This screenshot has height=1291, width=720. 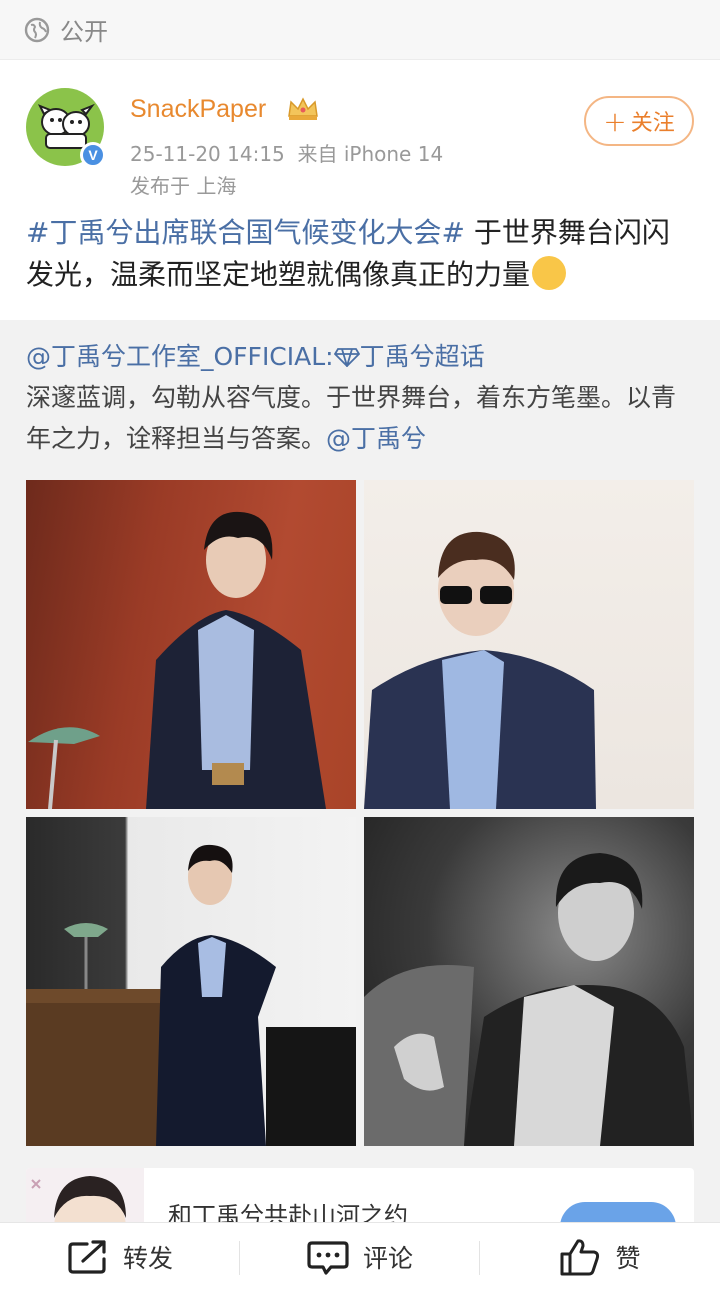 What do you see at coordinates (87, 1257) in the screenshot?
I see `share-icon` at bounding box center [87, 1257].